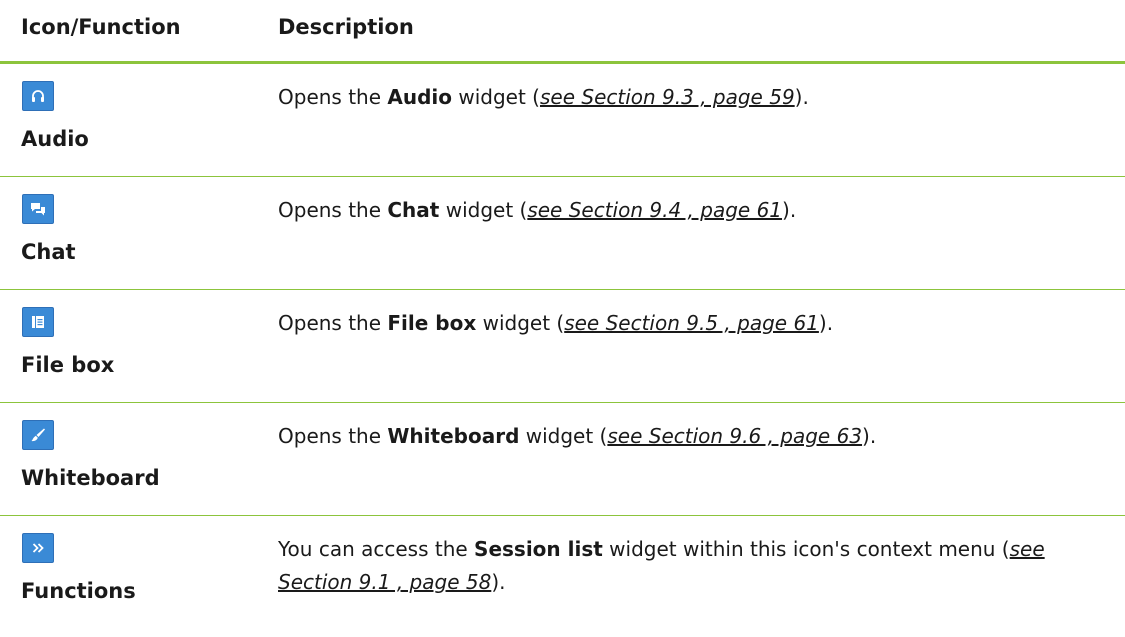 The width and height of the screenshot is (1125, 637). I want to click on desc-widget-name: File box, so click(432, 323).